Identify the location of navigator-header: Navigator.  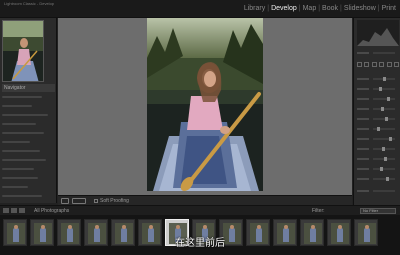
(28, 88).